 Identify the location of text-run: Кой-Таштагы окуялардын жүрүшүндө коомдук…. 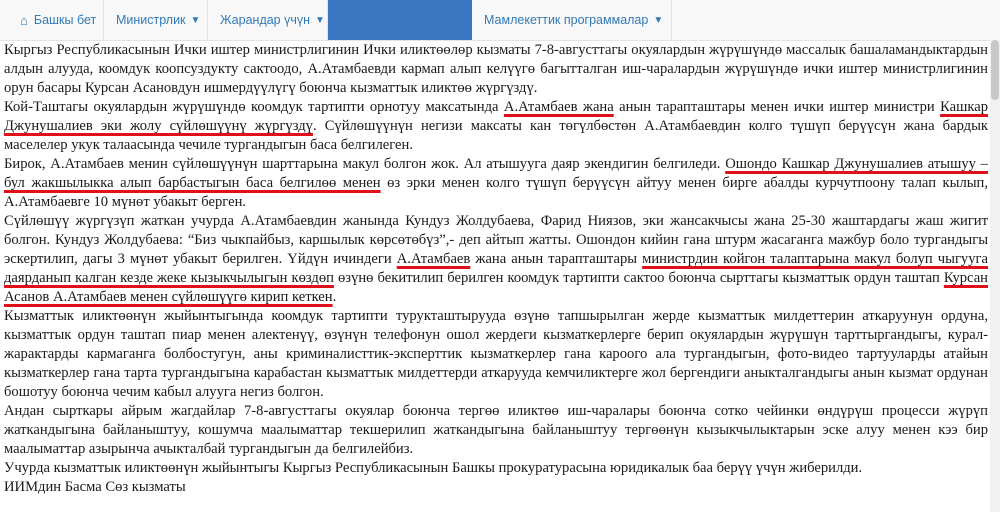
(254, 107).